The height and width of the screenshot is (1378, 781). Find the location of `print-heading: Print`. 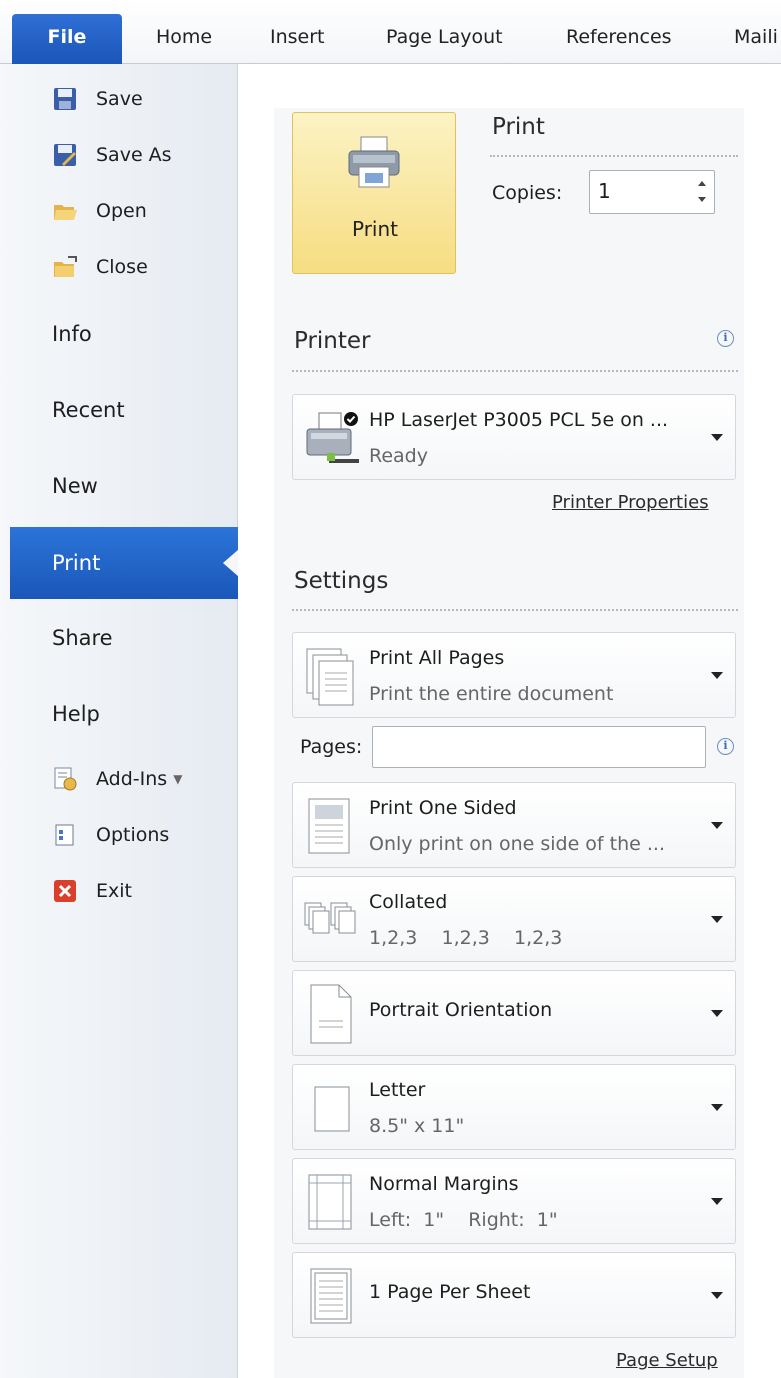

print-heading: Print is located at coordinates (518, 127).